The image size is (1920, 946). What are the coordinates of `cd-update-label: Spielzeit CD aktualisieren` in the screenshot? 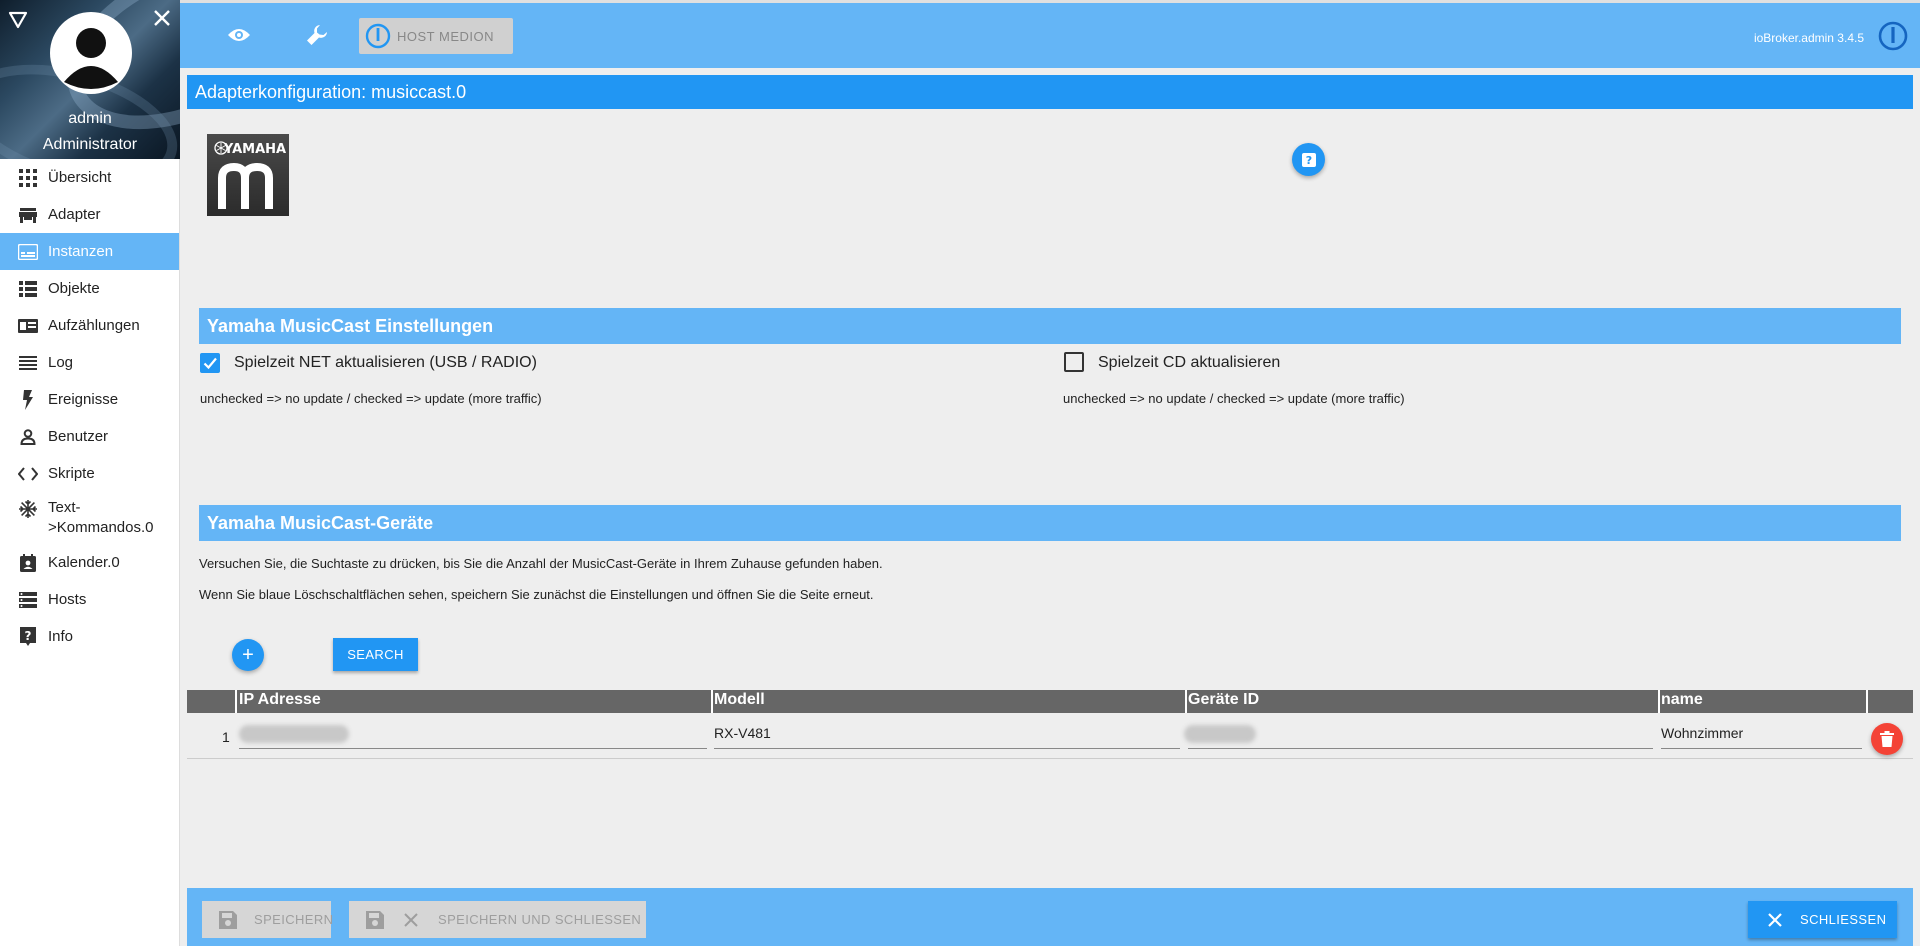 It's located at (1189, 362).